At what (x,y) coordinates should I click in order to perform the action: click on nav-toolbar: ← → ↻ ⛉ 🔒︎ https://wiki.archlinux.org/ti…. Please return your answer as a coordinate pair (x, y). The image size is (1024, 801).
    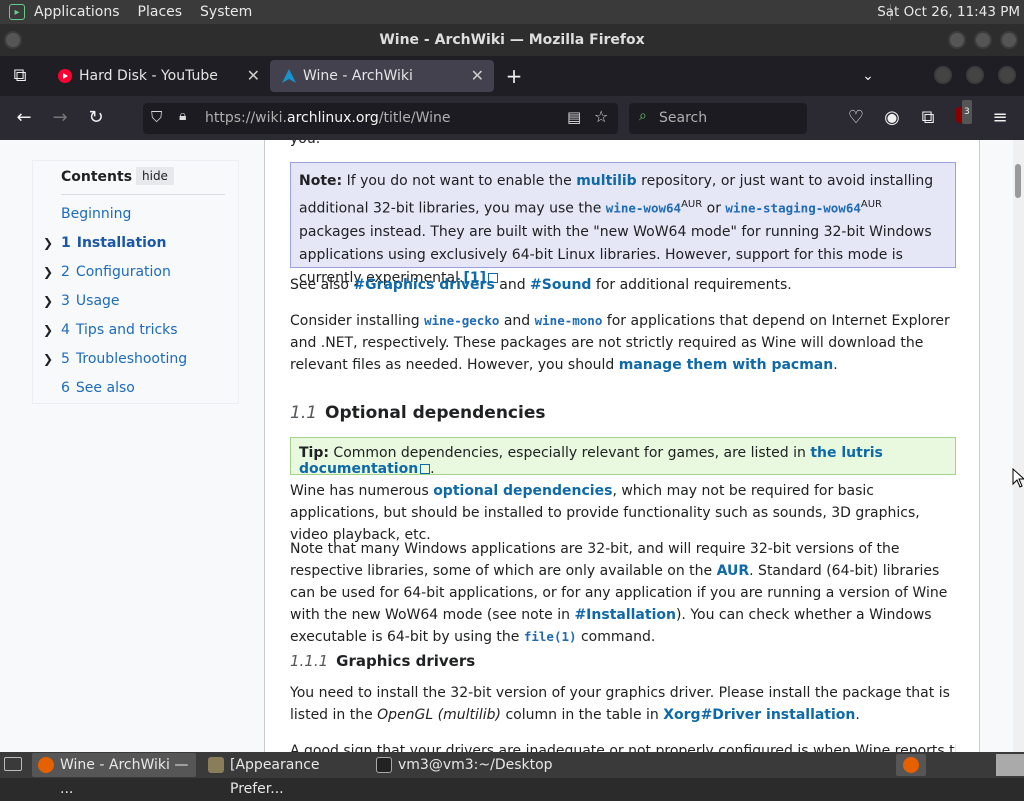
    Looking at the image, I should click on (512, 118).